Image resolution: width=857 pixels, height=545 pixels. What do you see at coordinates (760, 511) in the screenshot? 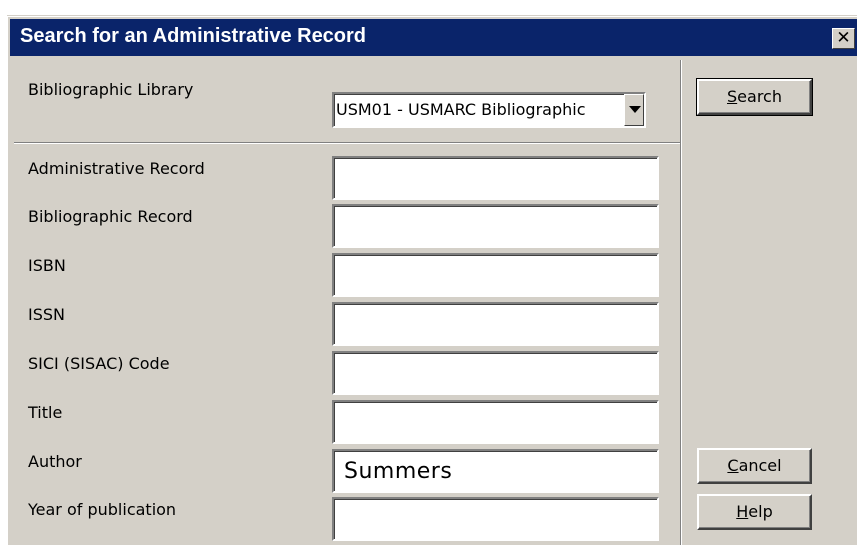
I see `help-button-label: elp` at bounding box center [760, 511].